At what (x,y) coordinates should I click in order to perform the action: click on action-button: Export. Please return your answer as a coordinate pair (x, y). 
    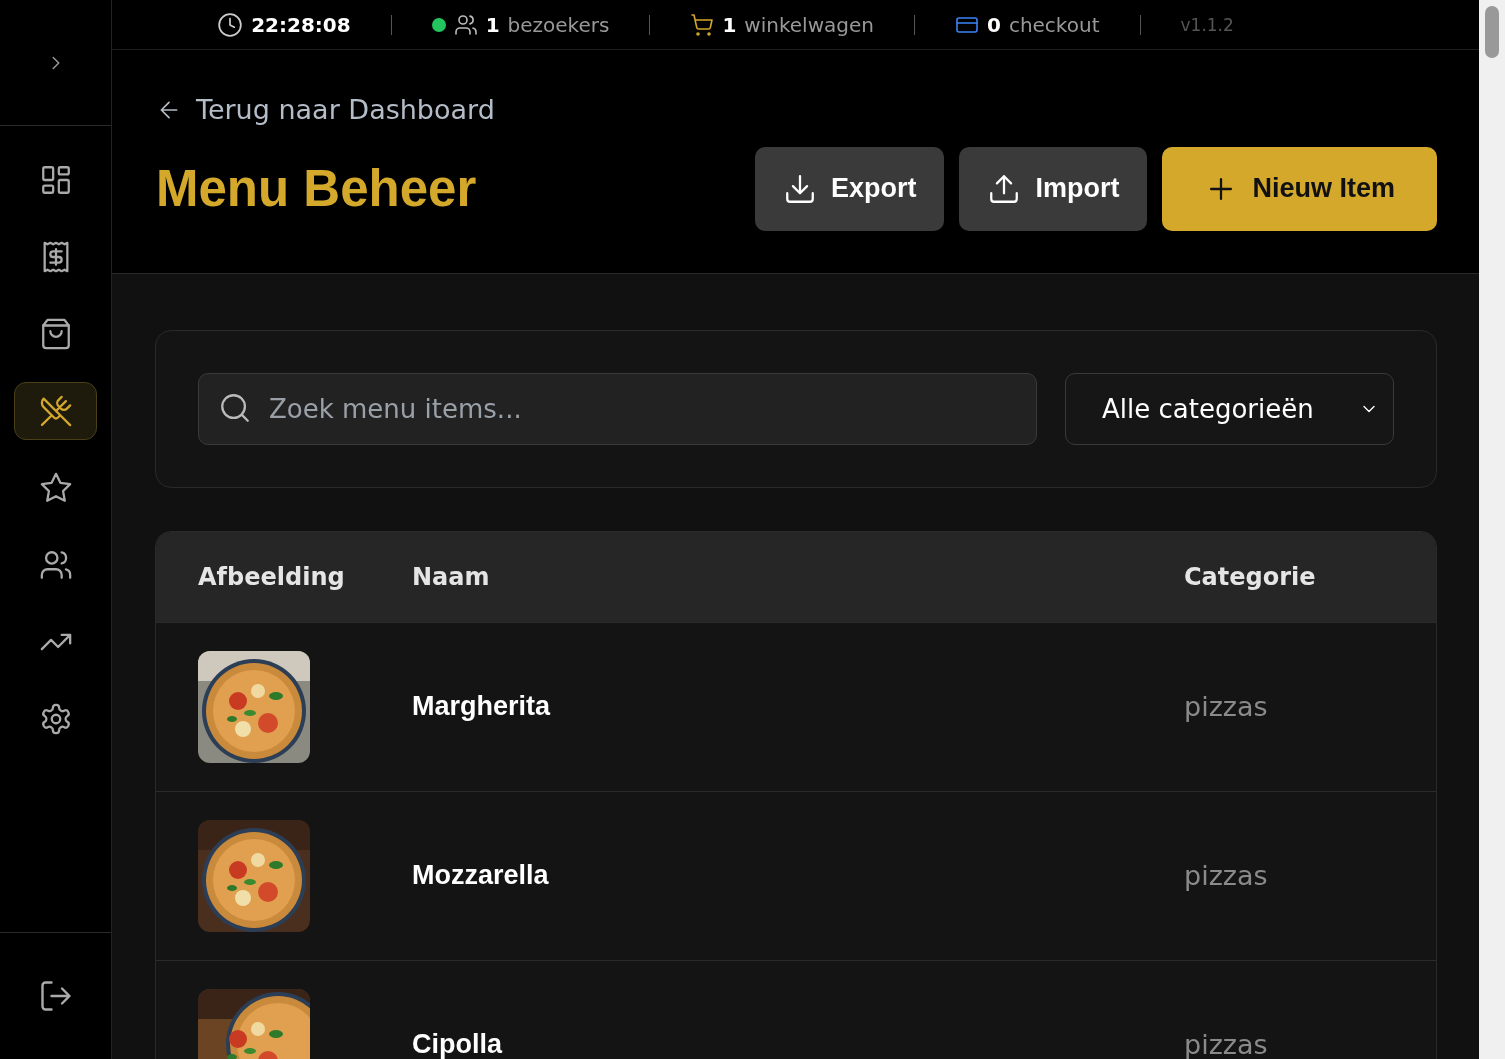
    Looking at the image, I should click on (849, 188).